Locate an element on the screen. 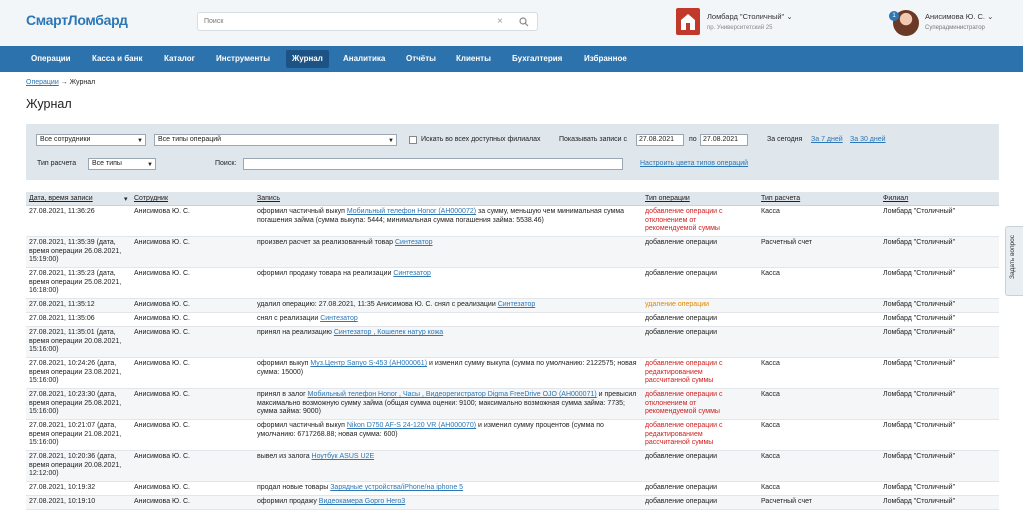  operation-type-select: Все типы операций ▼ is located at coordinates (275, 140).